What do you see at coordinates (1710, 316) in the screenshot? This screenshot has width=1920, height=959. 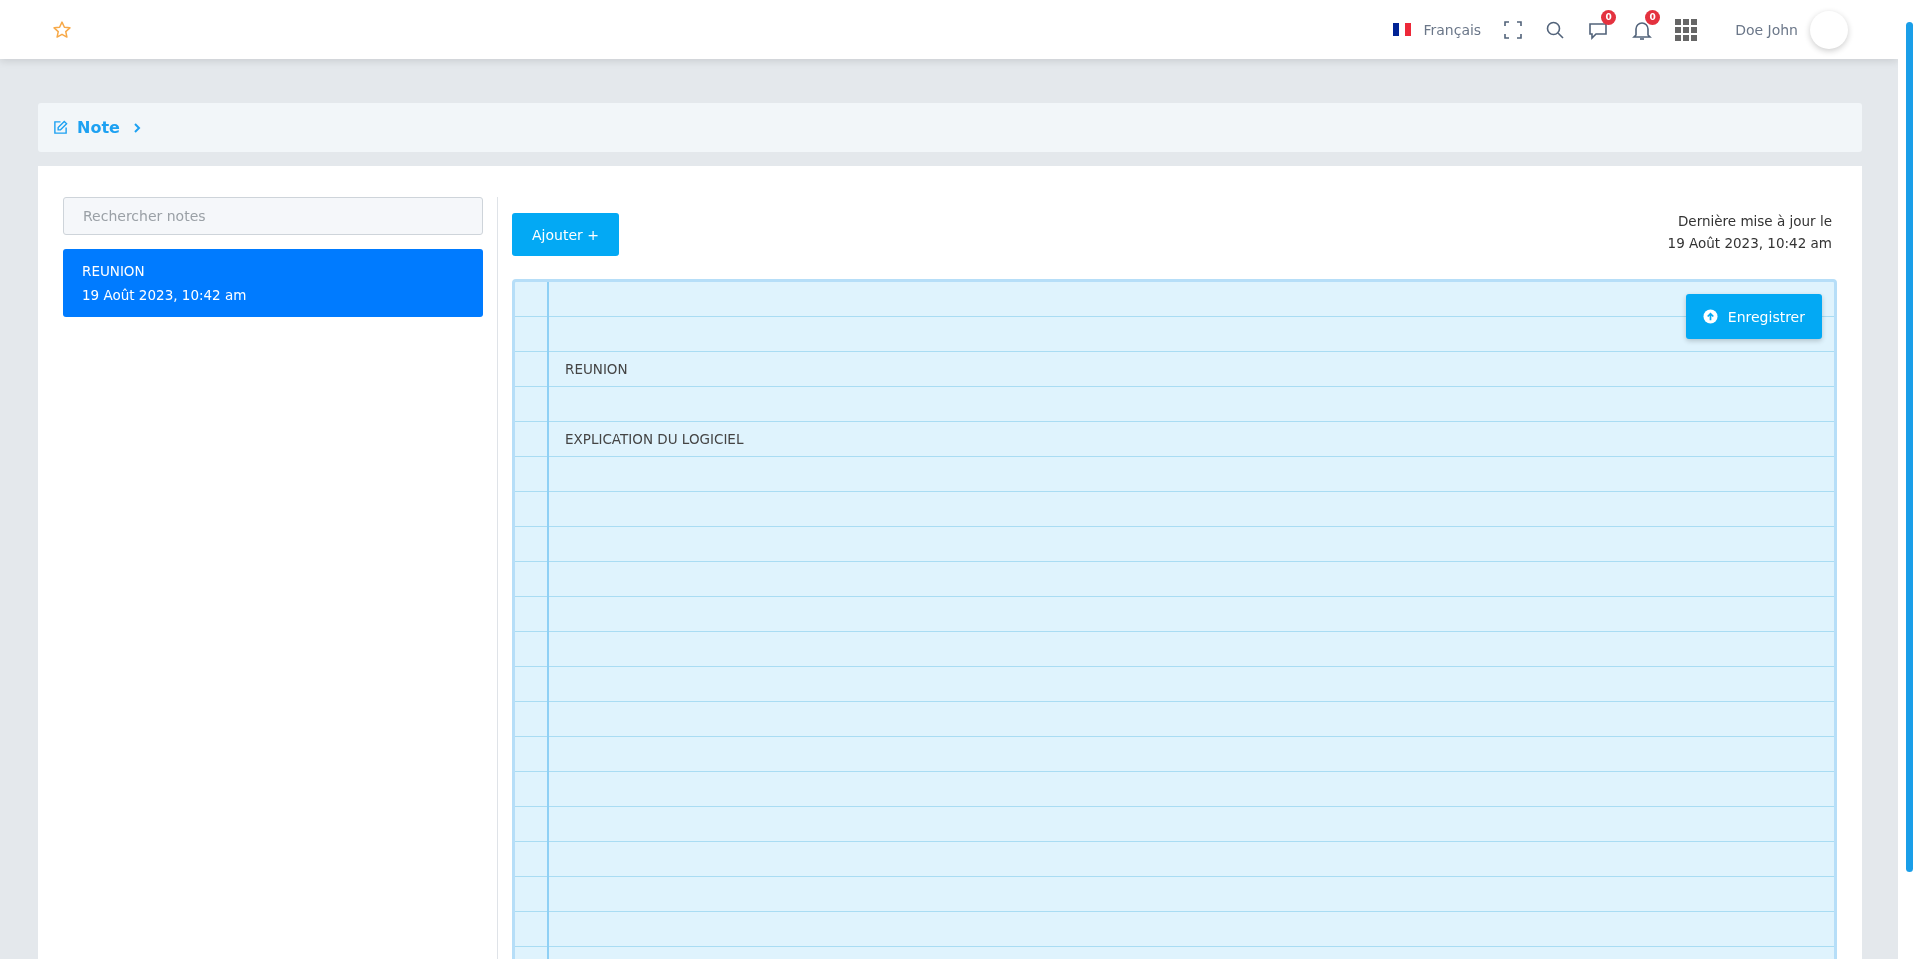 I see `upload-icon` at bounding box center [1710, 316].